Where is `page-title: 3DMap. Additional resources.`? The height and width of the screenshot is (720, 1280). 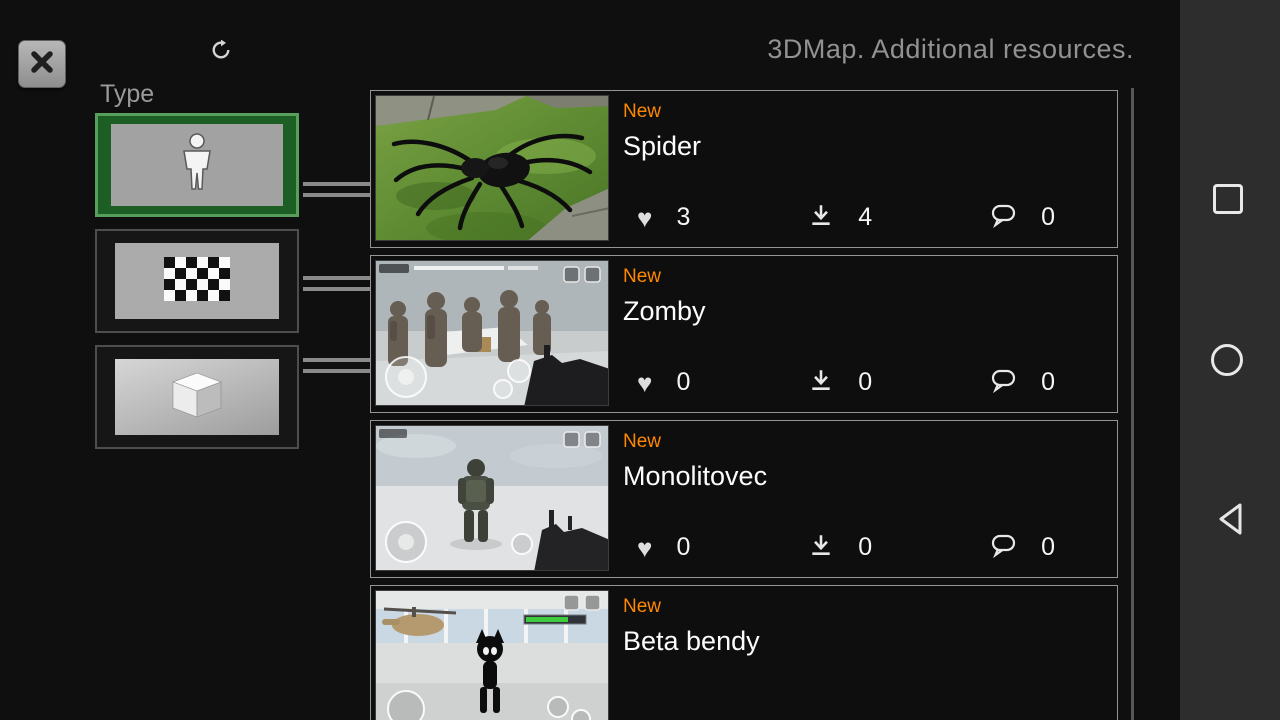 page-title: 3DMap. Additional resources. is located at coordinates (950, 49).